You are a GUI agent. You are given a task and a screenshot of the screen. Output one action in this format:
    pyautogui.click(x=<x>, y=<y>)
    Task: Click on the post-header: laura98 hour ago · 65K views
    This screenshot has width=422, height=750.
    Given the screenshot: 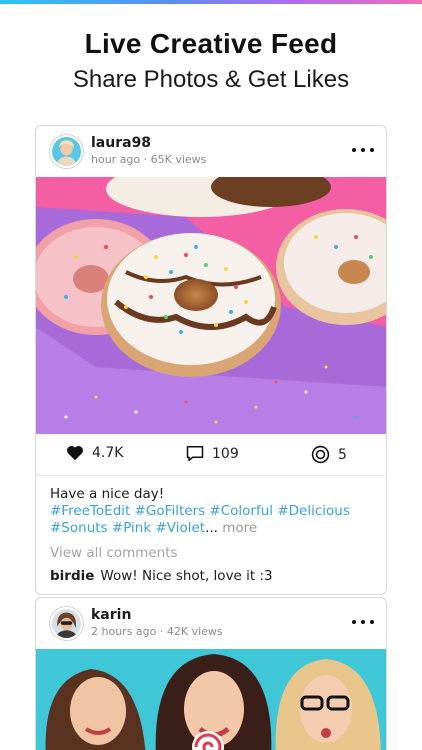 What is the action you would take?
    pyautogui.click(x=211, y=151)
    